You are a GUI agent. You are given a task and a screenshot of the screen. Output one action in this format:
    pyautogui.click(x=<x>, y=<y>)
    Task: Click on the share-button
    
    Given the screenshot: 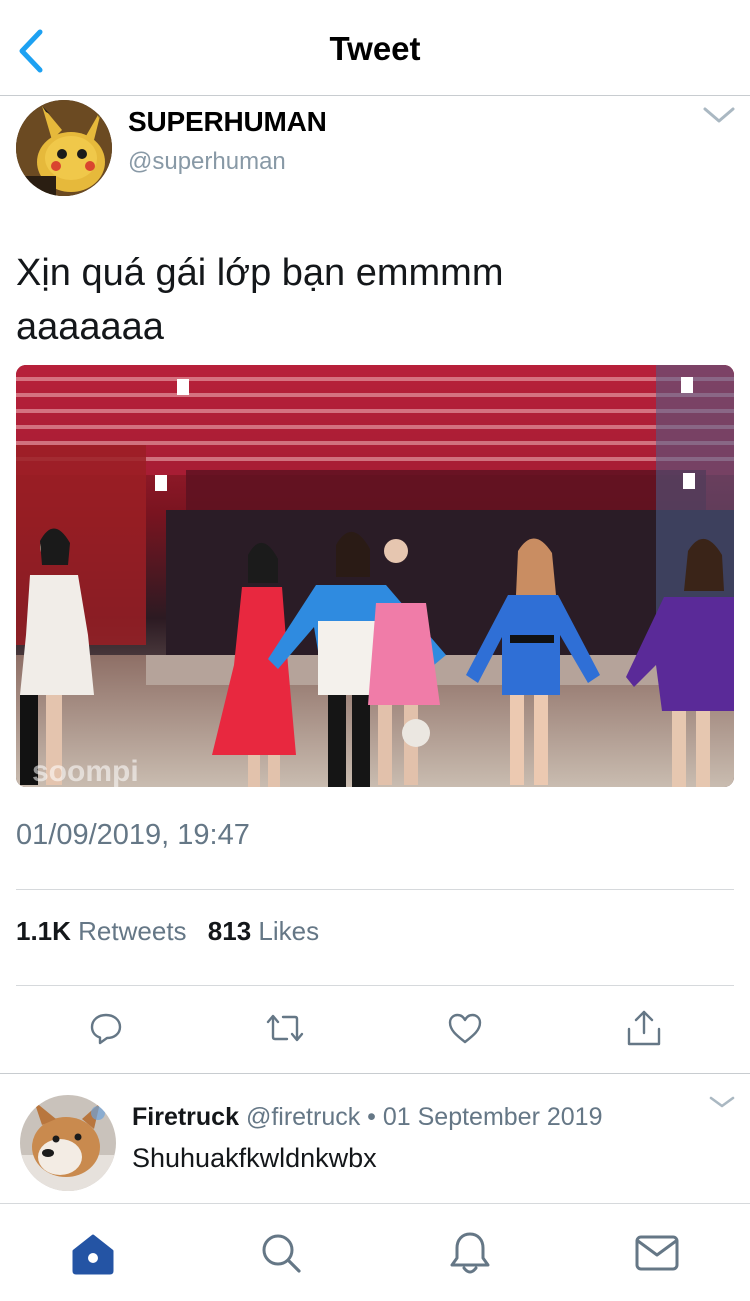 What is the action you would take?
    pyautogui.click(x=644, y=1028)
    